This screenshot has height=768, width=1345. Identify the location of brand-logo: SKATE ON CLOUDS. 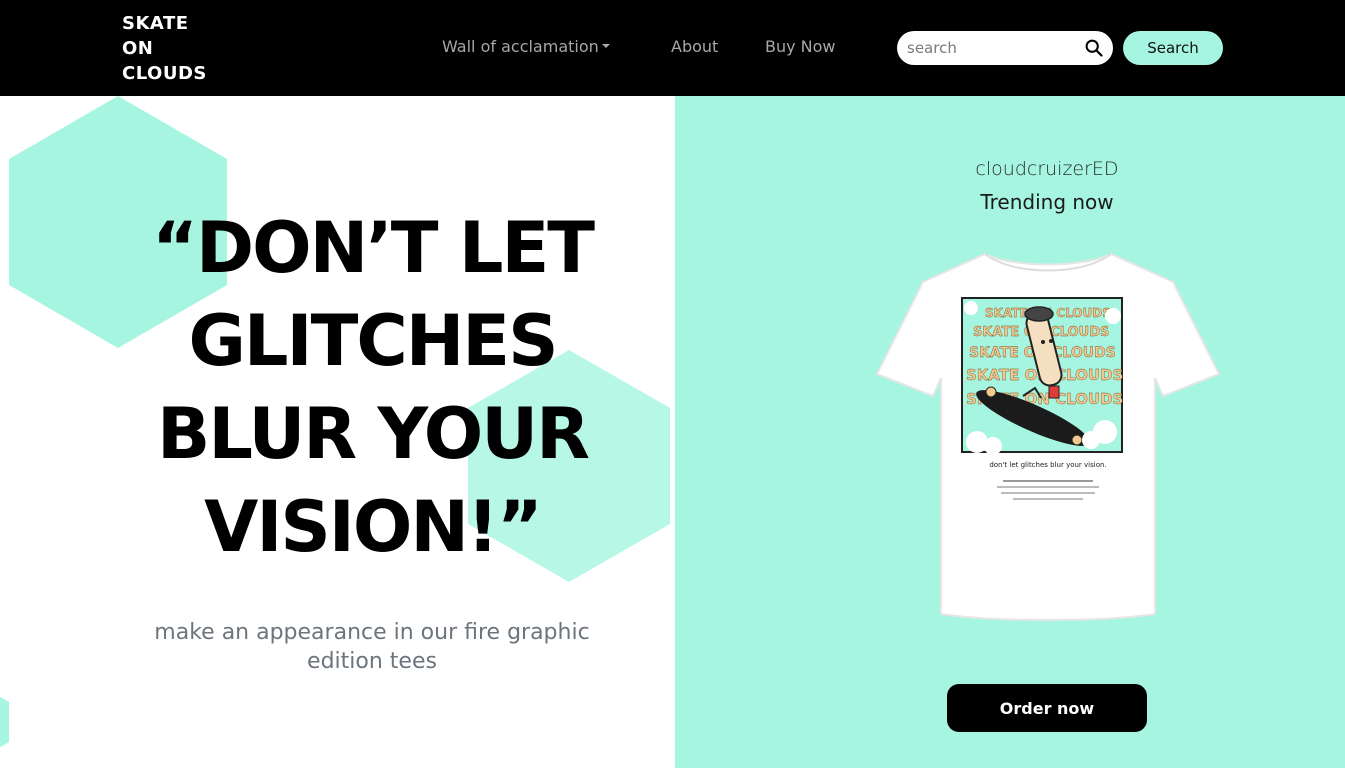
(164, 48).